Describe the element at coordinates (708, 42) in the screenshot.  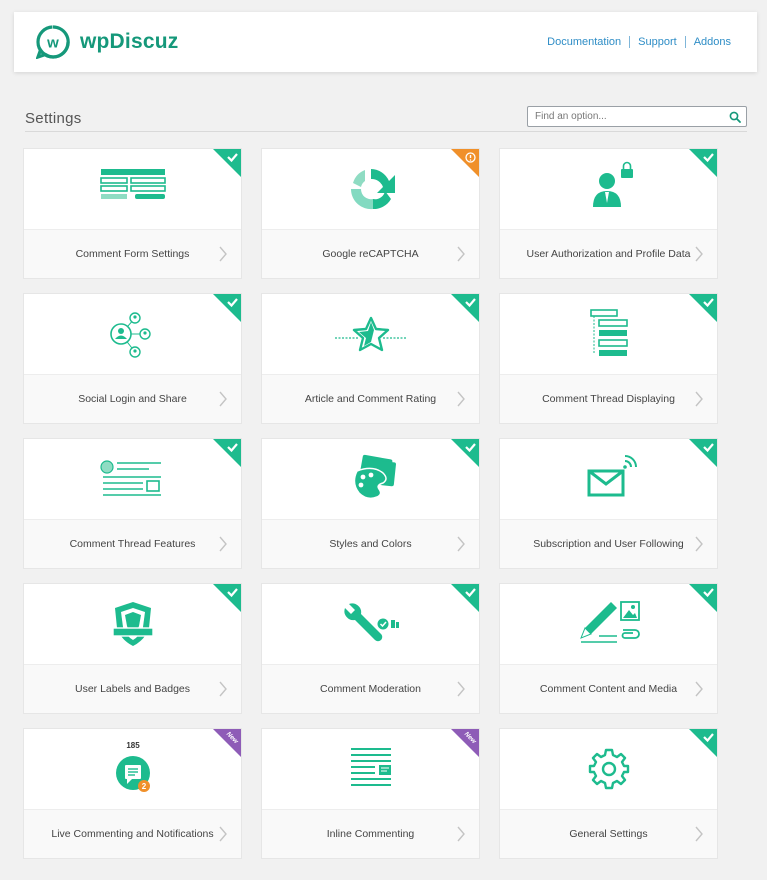
I see `nav-addons-link: Addons` at that location.